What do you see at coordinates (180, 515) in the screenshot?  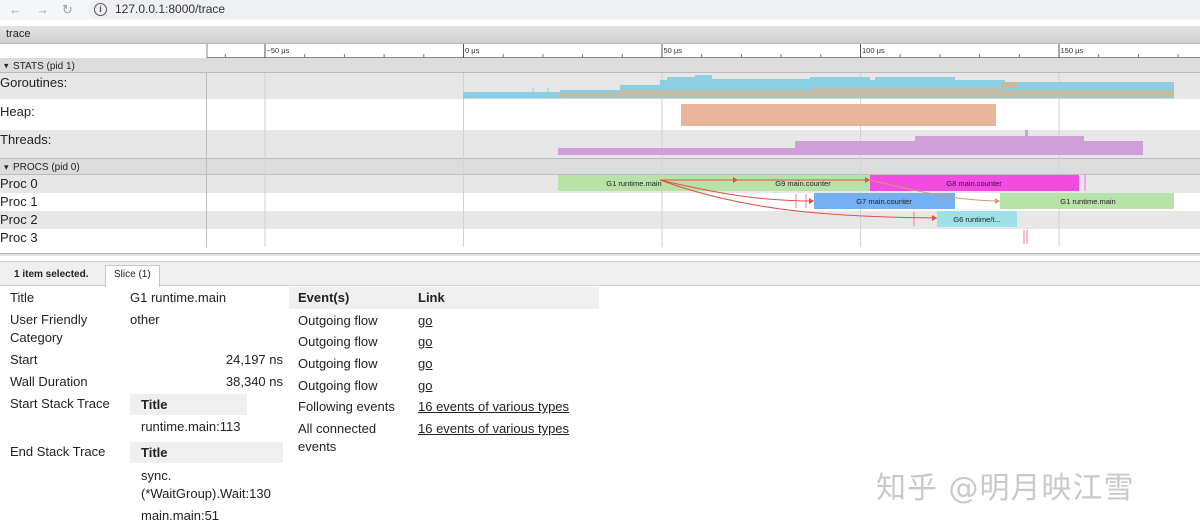 I see `end-stack-frame: main.main:51` at bounding box center [180, 515].